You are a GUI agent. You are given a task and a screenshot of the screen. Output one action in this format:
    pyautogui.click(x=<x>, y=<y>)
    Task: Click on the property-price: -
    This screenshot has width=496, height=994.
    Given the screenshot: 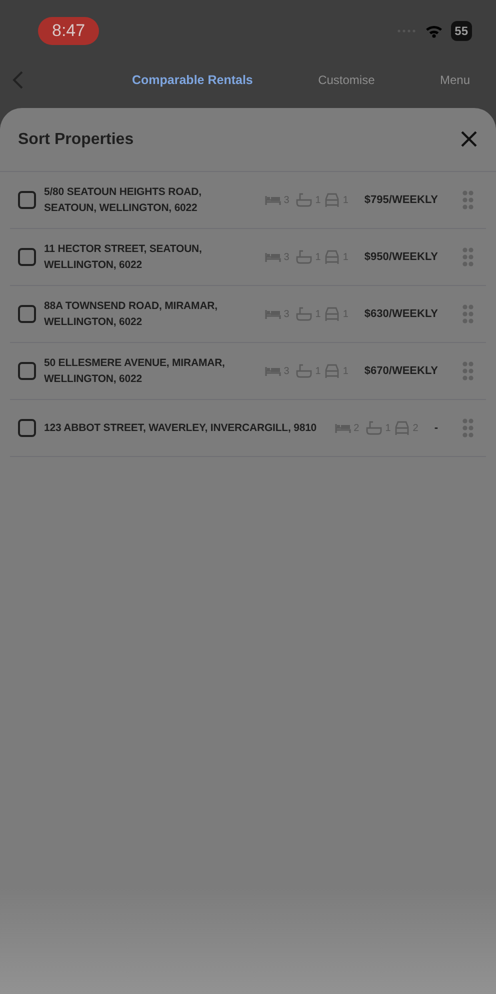 What is the action you would take?
    pyautogui.click(x=436, y=428)
    